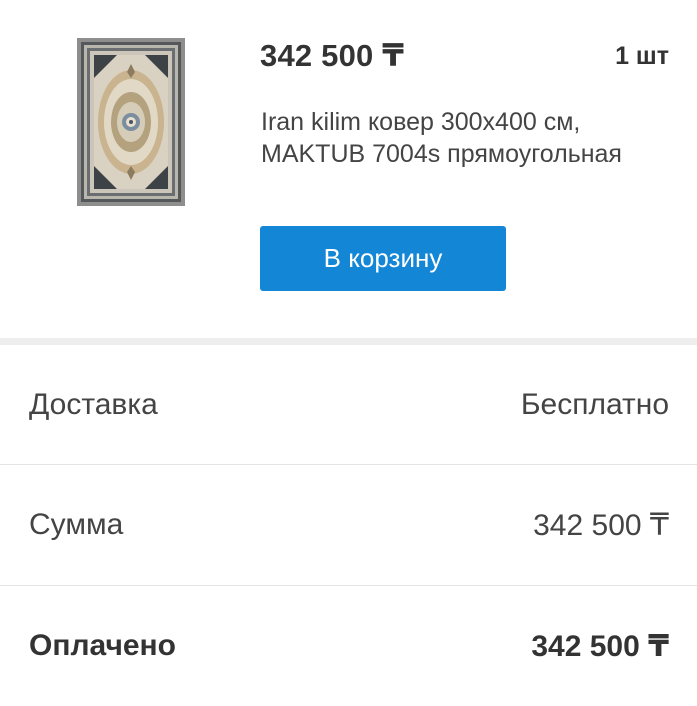 This screenshot has height=706, width=697. I want to click on paid-label: Оплачено, so click(102, 645).